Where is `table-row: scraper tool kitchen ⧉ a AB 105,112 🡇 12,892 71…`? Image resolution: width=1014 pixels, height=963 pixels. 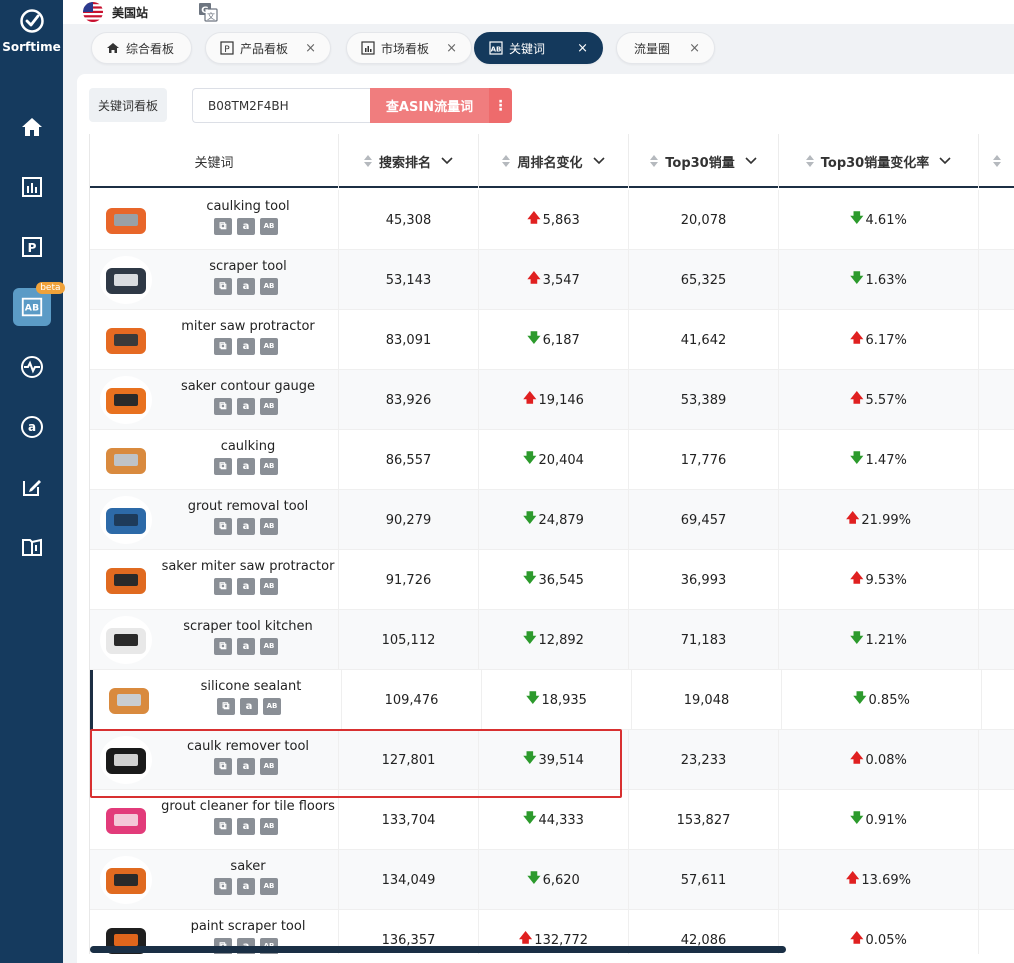
table-row: scraper tool kitchen ⧉ a AB 105,112 🡇 12,892 71… is located at coordinates (552, 640).